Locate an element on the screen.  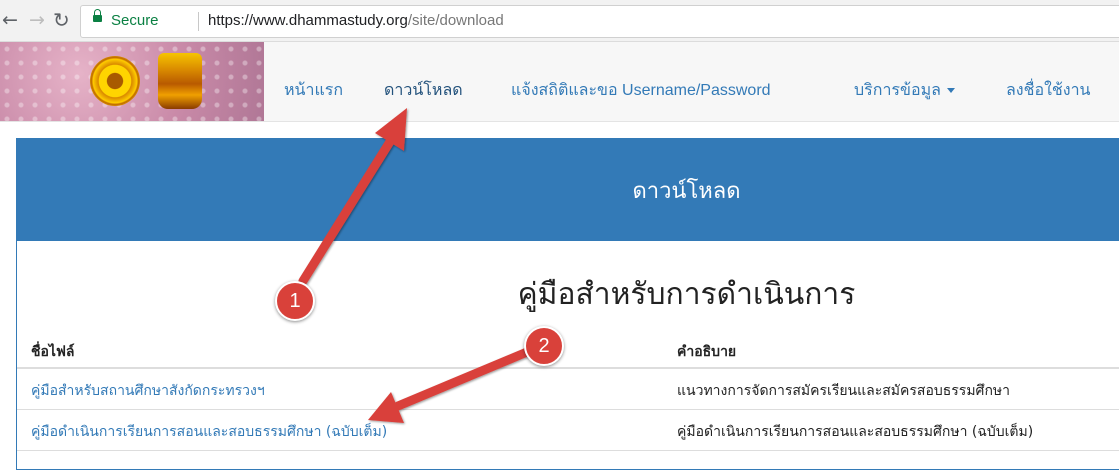
dharma-wheel-emblem-icon is located at coordinates (115, 81).